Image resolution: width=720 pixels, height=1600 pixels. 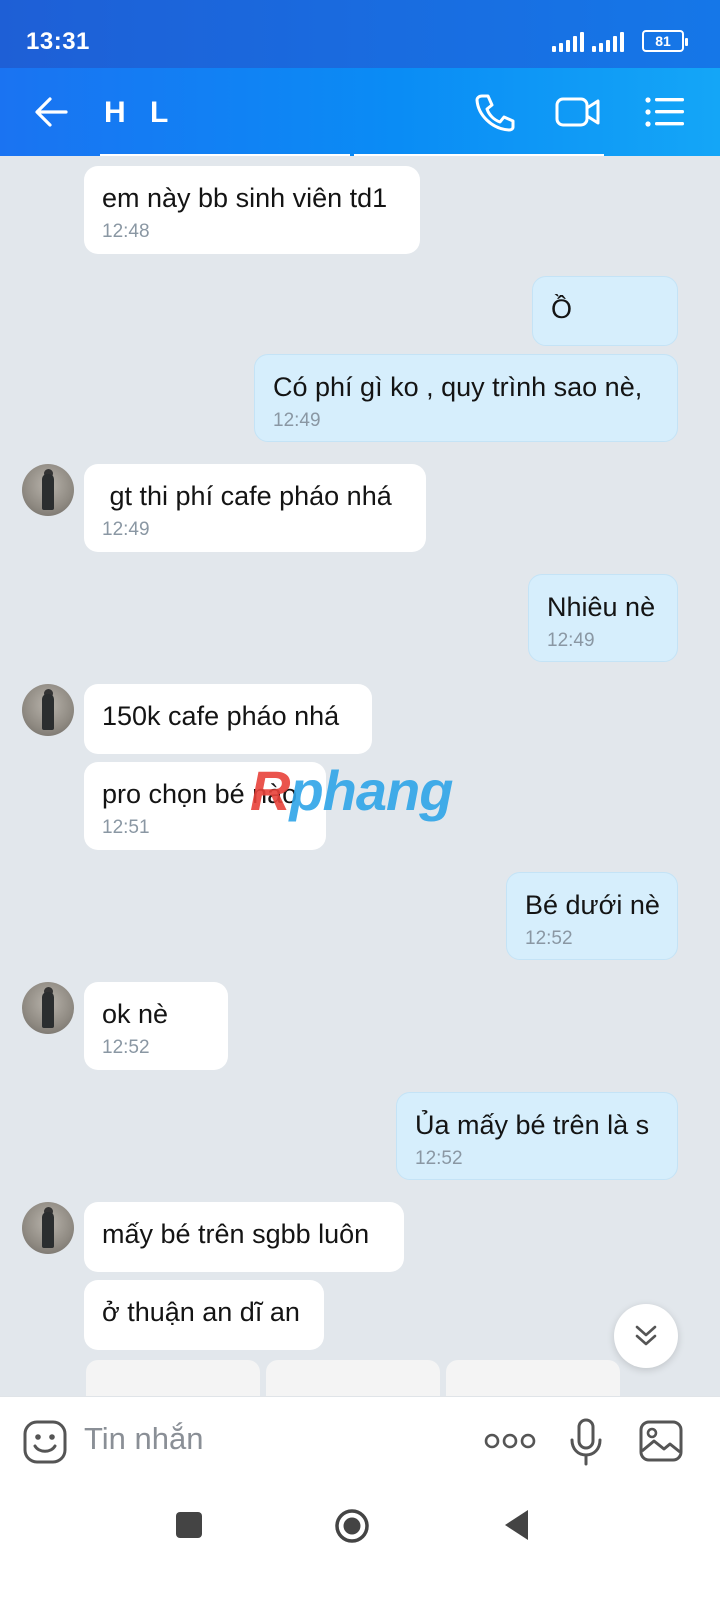 I want to click on image-icon, so click(x=661, y=1441).